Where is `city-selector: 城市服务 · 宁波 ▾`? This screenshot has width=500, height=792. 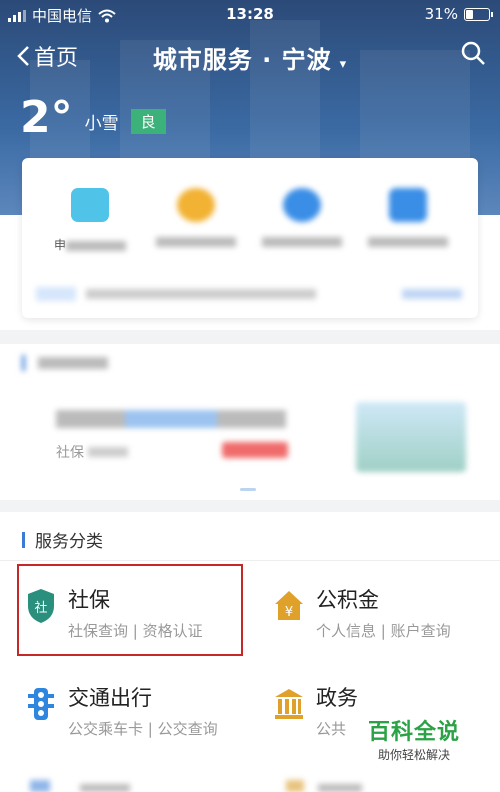 city-selector: 城市服务 · 宁波 ▾ is located at coordinates (250, 57).